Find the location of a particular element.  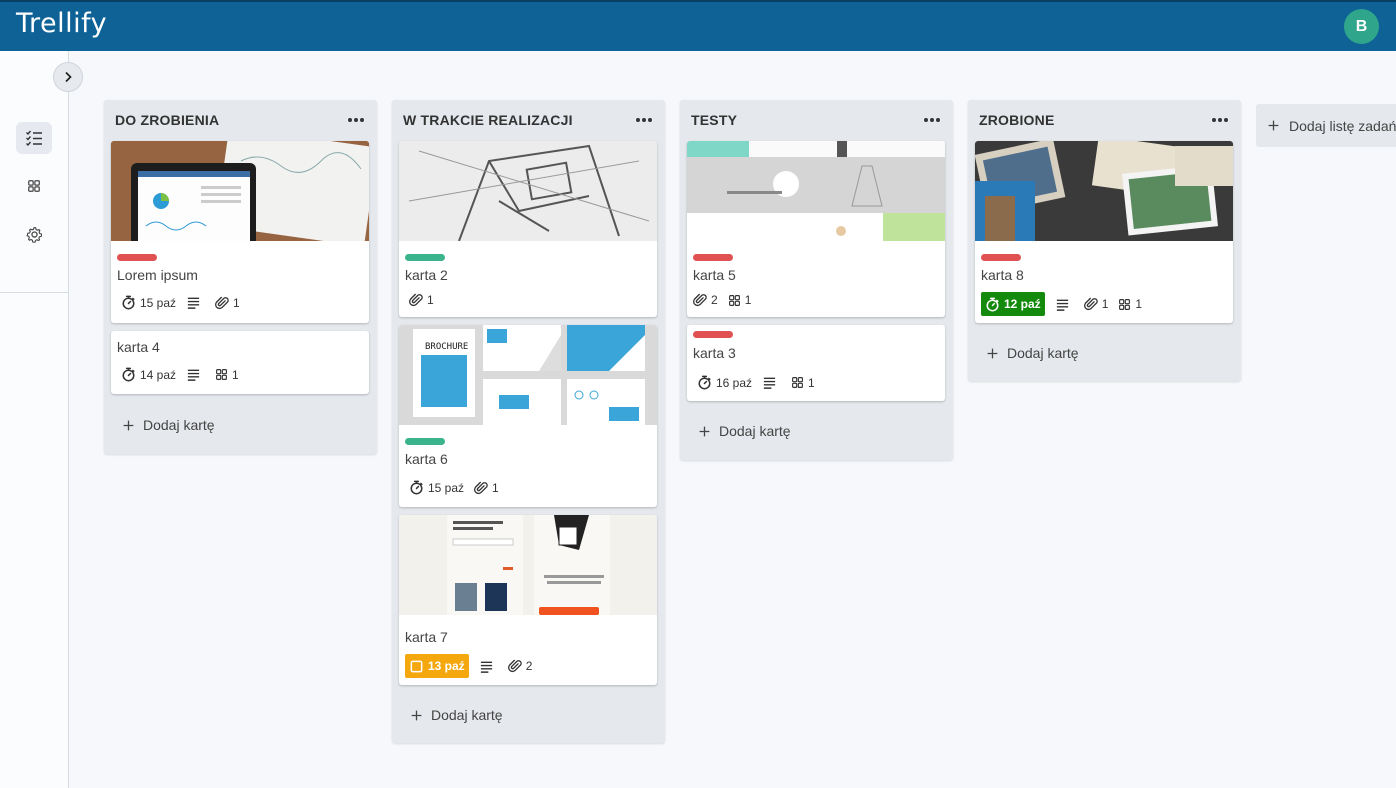

sidebar-divider is located at coordinates (34, 292).